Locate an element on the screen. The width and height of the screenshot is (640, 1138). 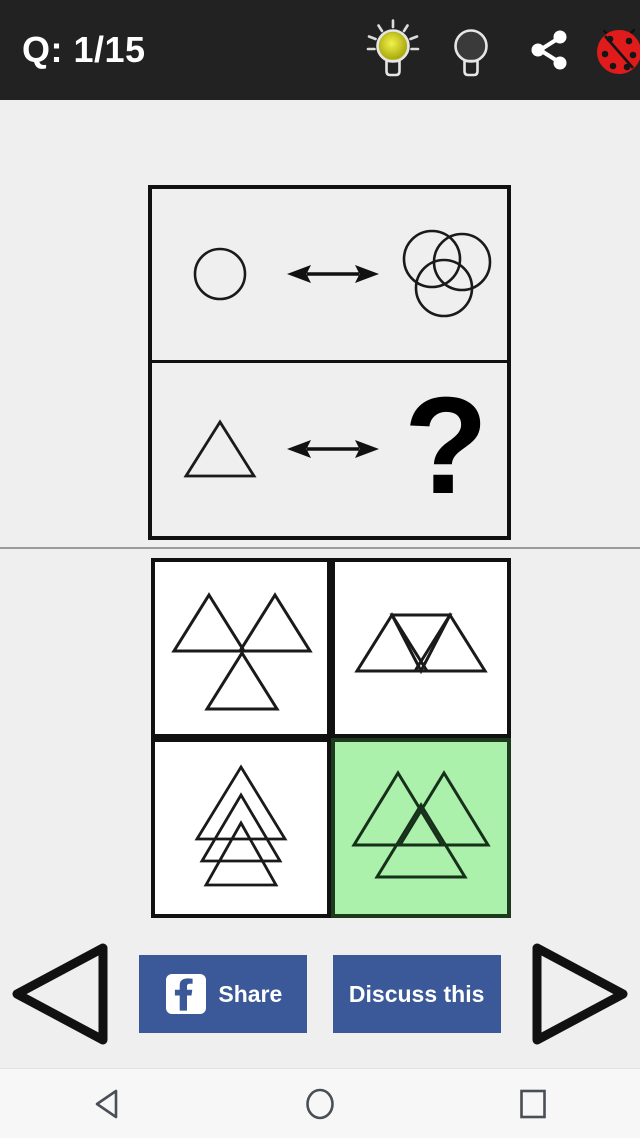
answer-option-a is located at coordinates (241, 648).